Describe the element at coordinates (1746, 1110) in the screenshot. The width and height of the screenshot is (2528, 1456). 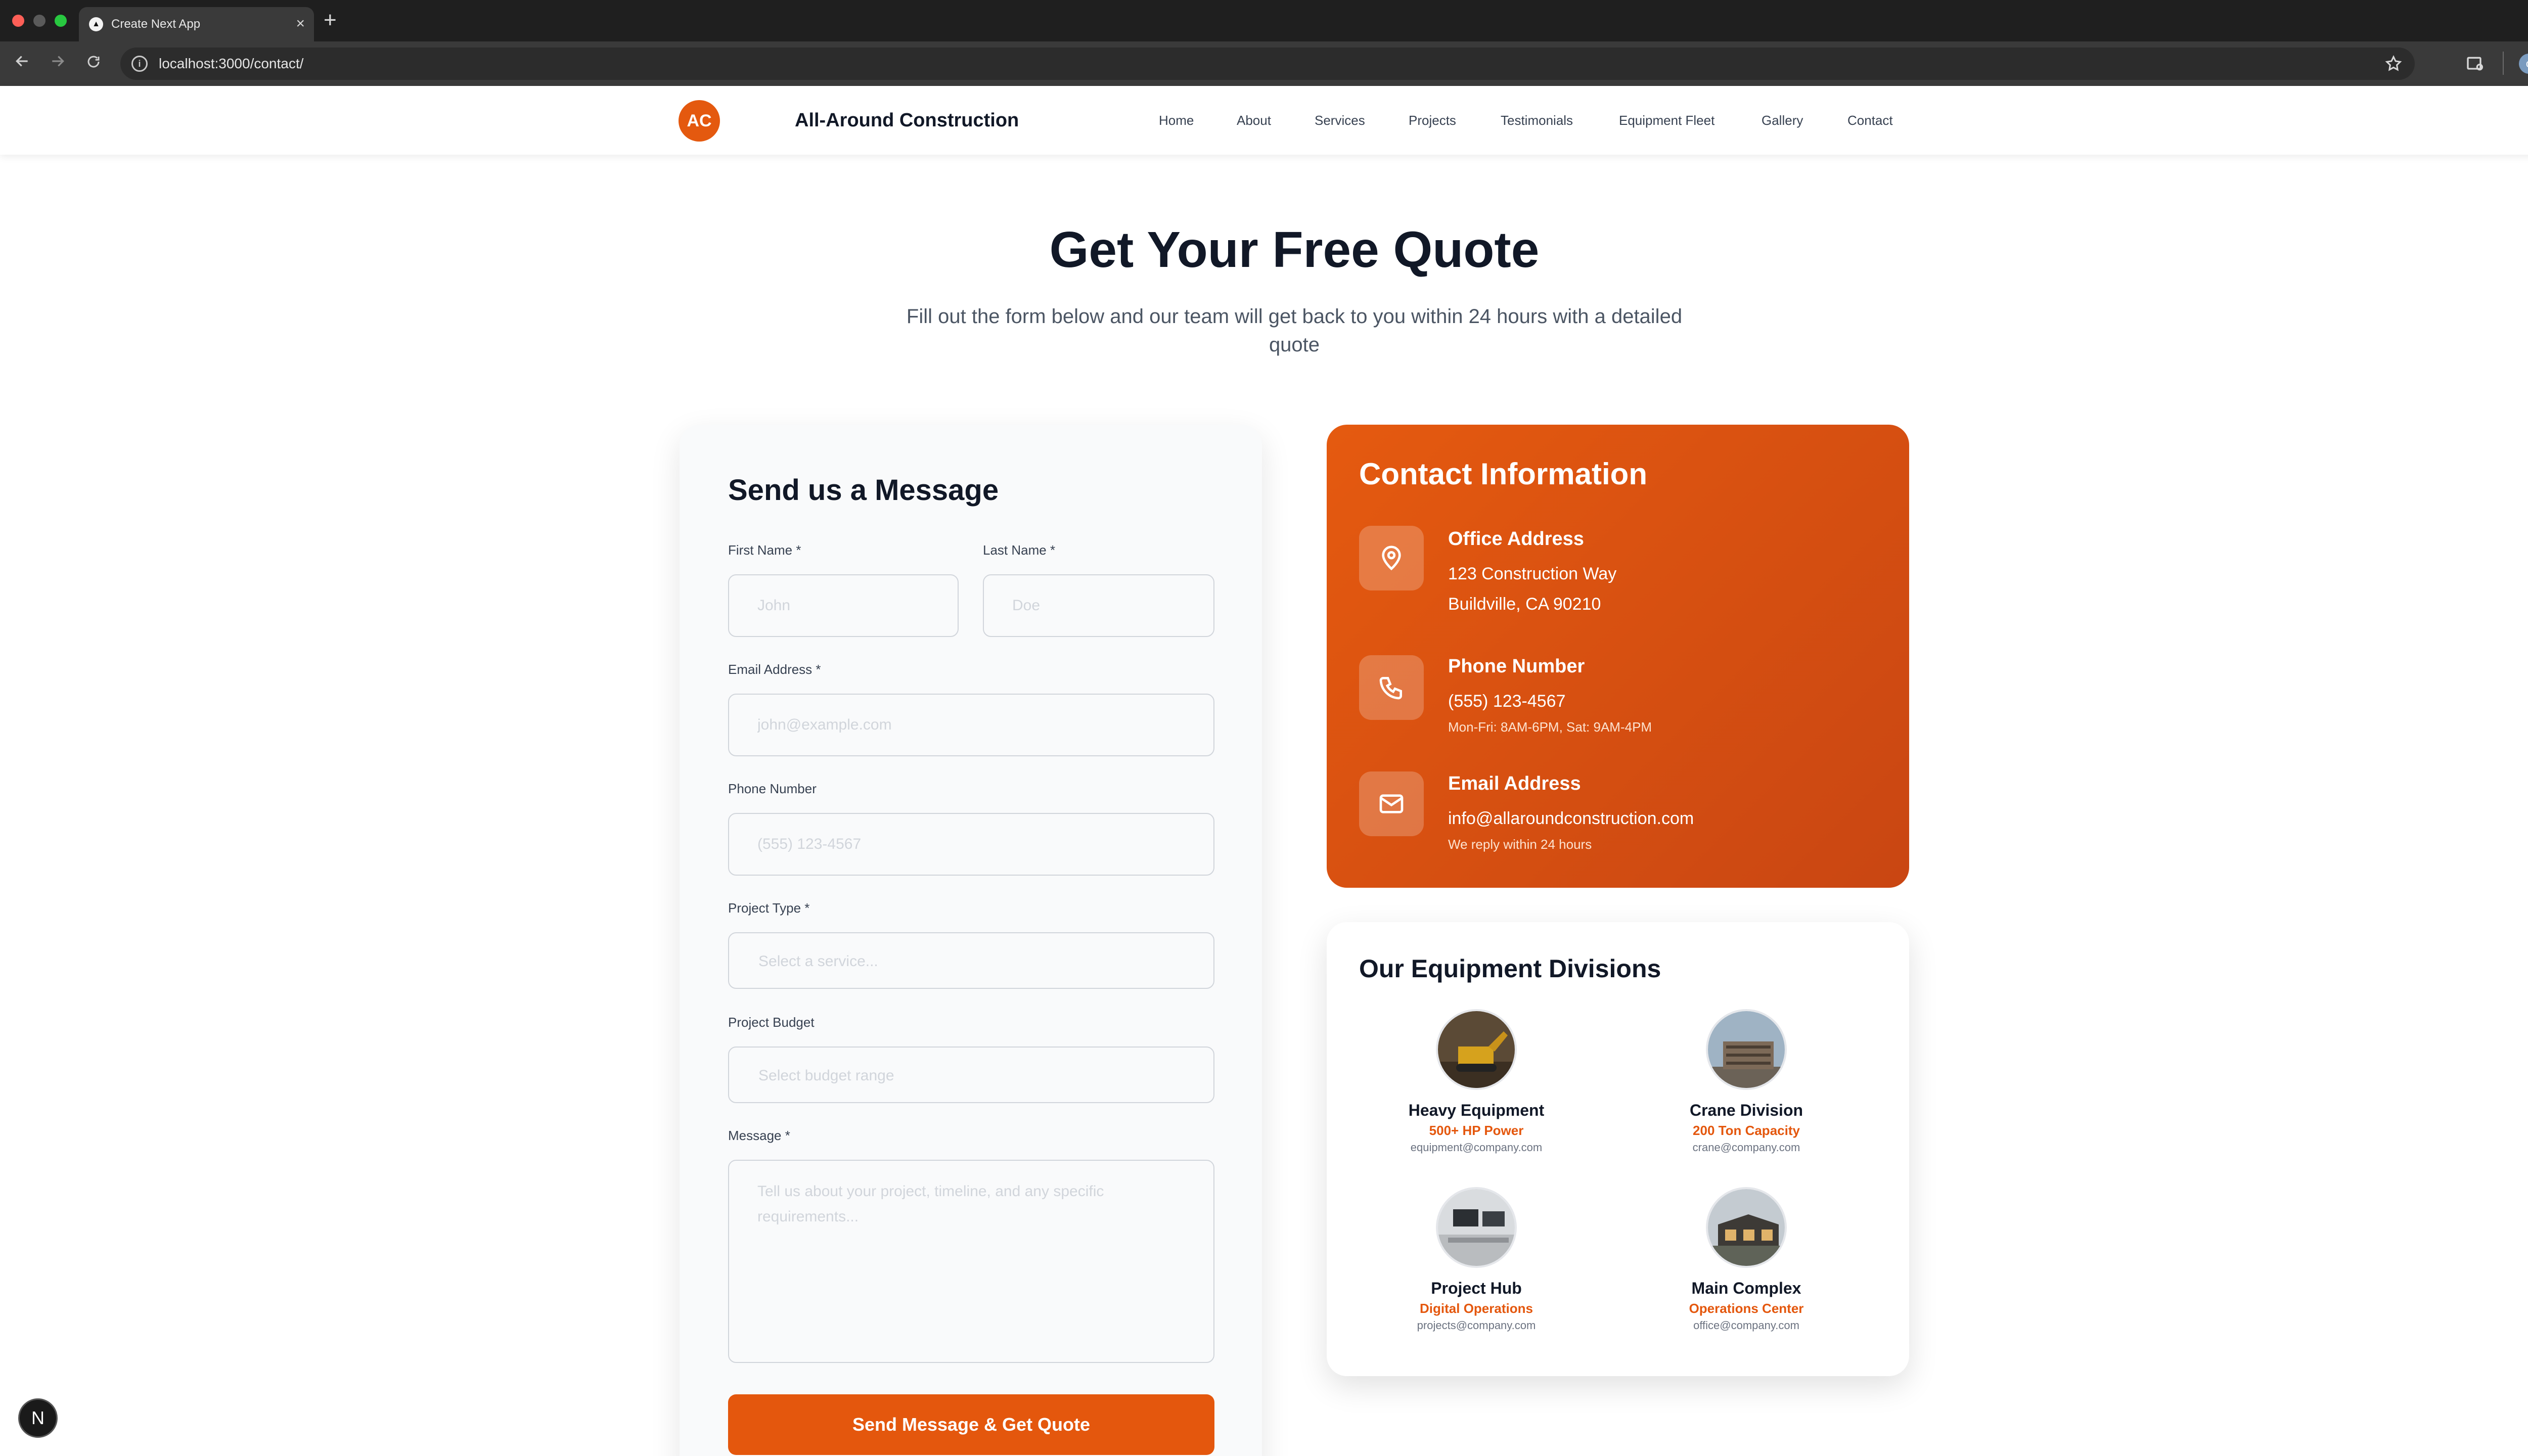
I see `division-name: Crane Division` at that location.